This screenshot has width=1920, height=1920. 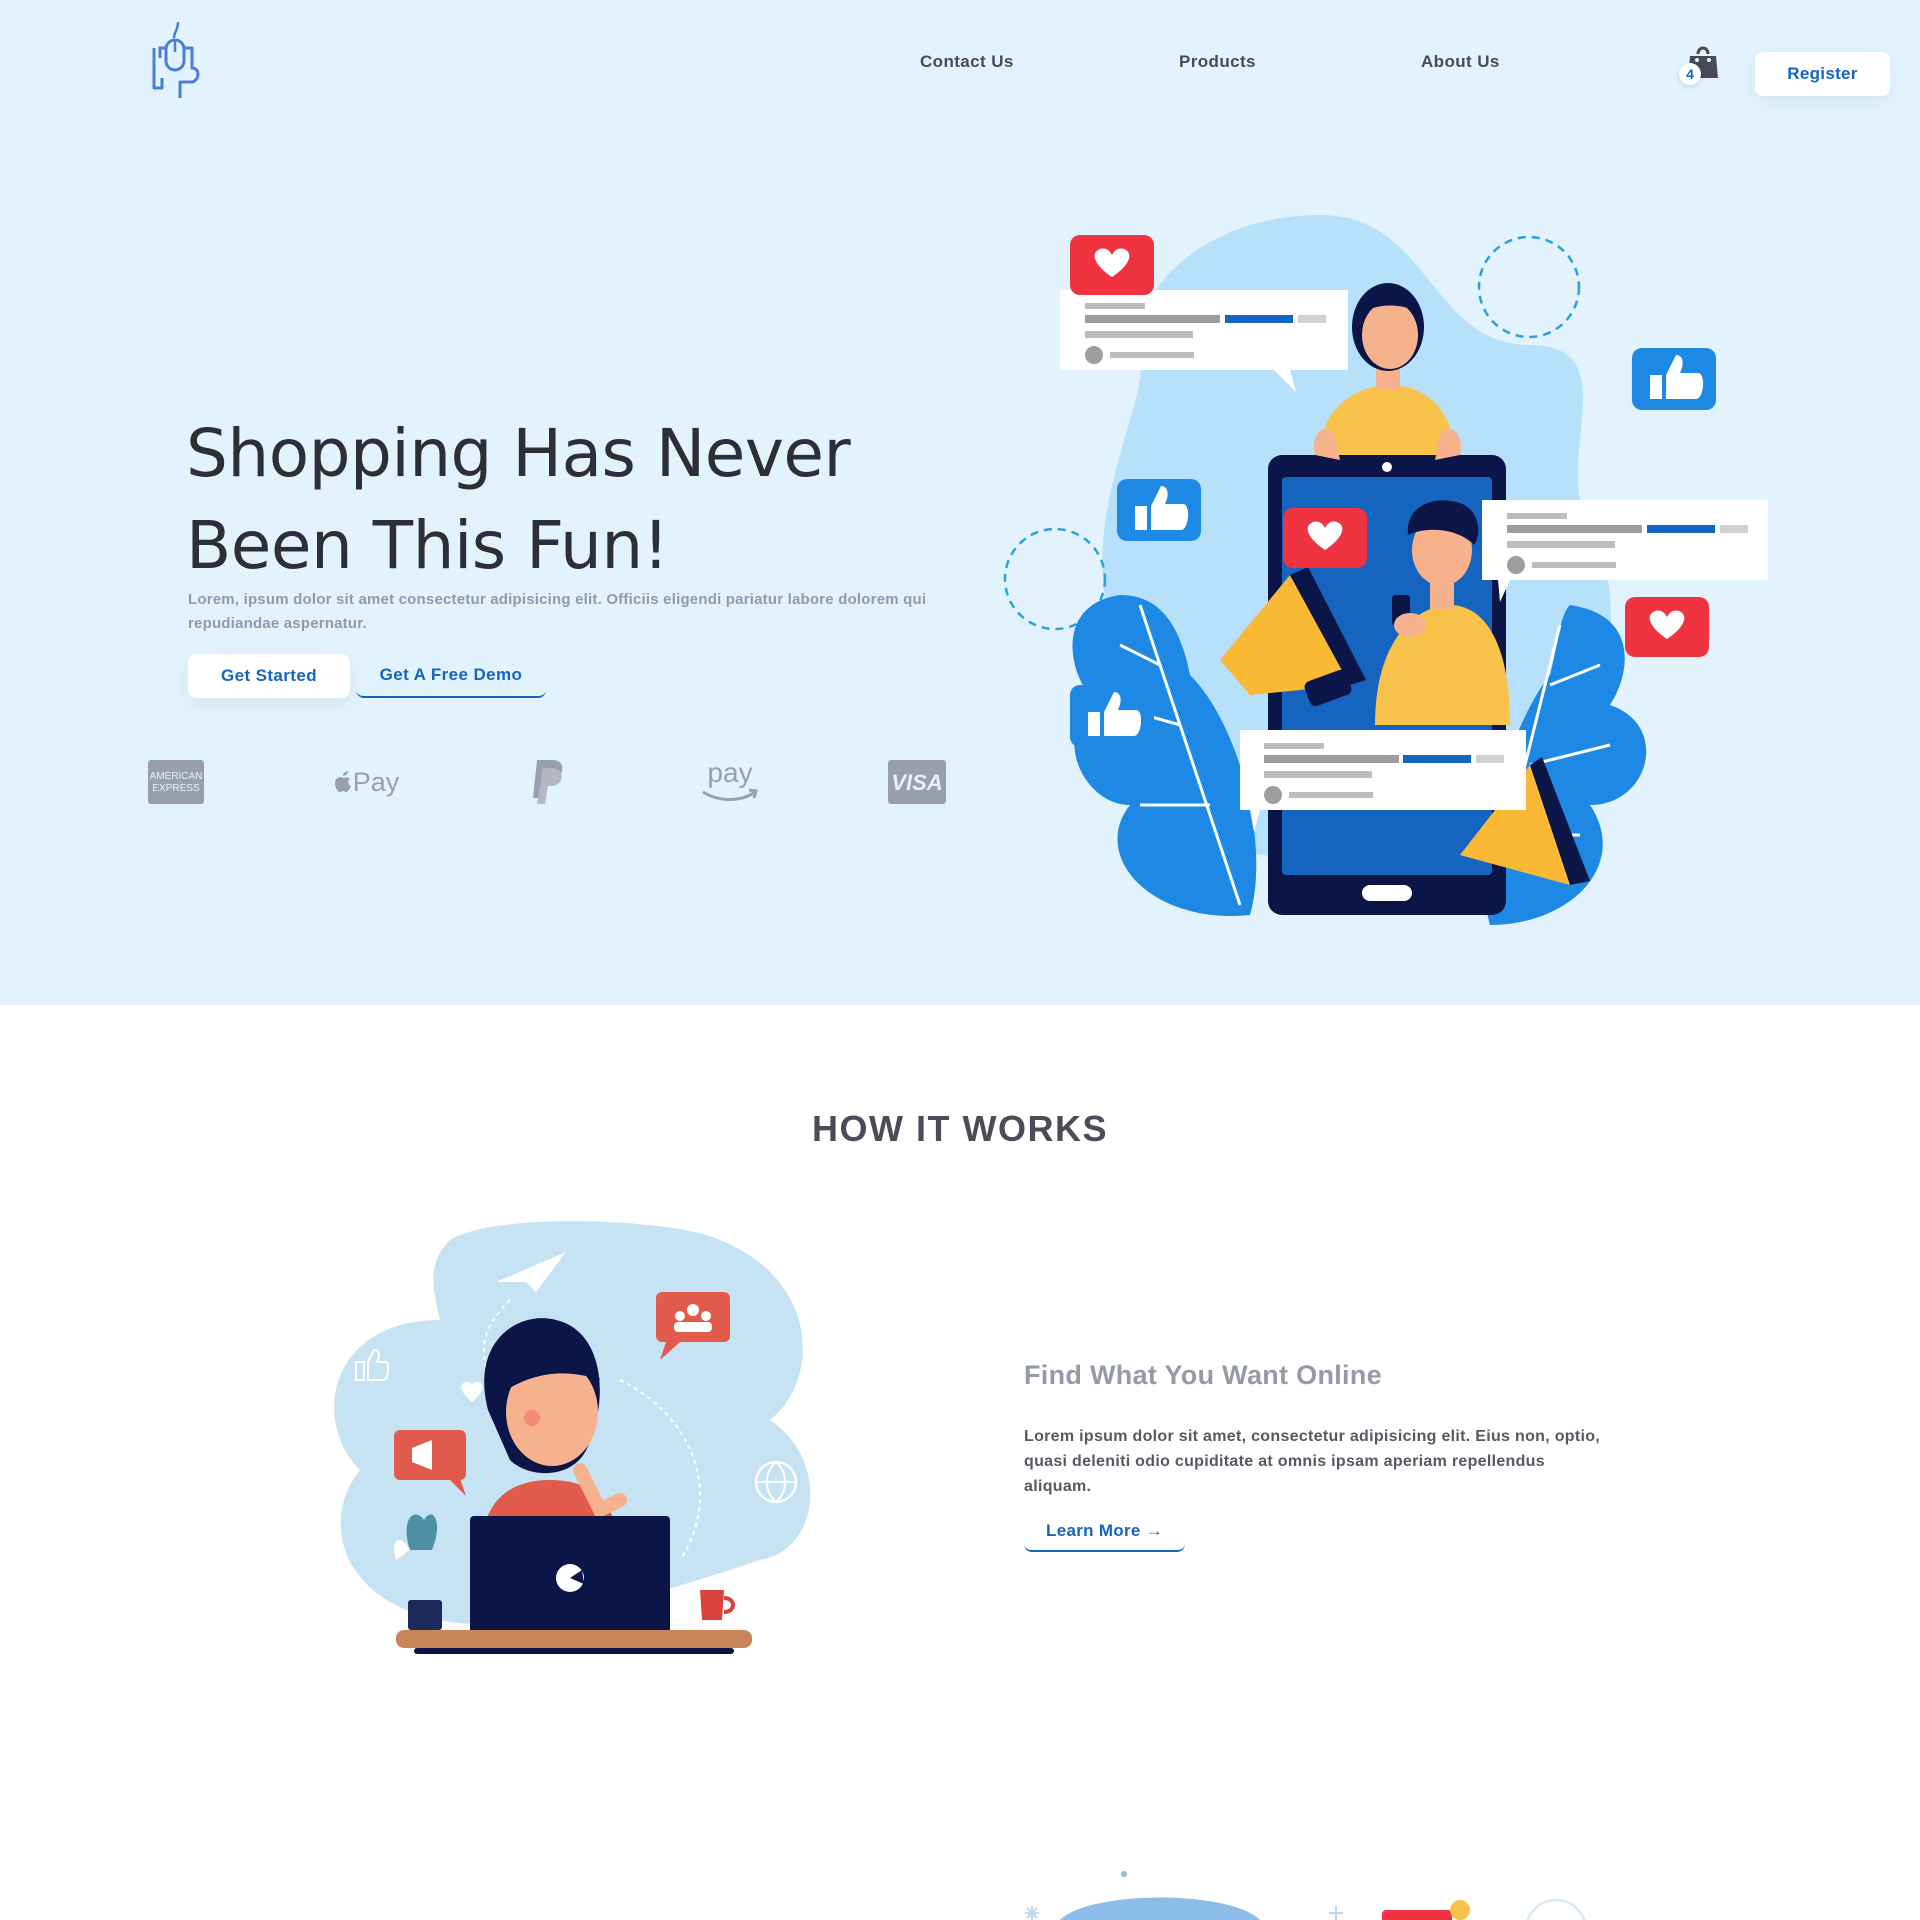 What do you see at coordinates (1460, 62) in the screenshot?
I see `nav-link-about-us: About Us` at bounding box center [1460, 62].